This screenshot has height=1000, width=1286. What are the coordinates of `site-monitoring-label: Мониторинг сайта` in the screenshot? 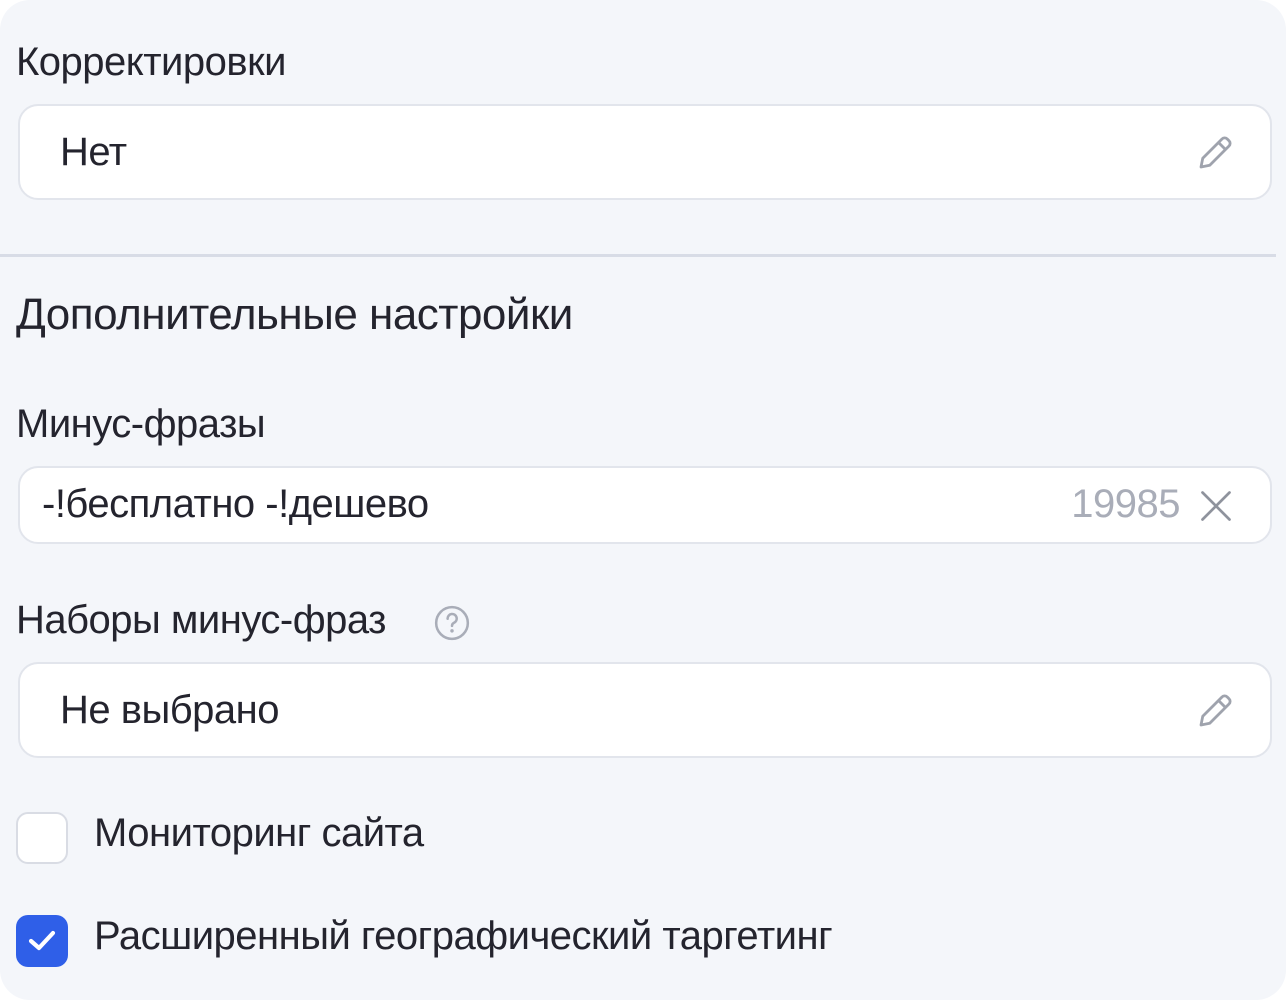 It's located at (259, 833).